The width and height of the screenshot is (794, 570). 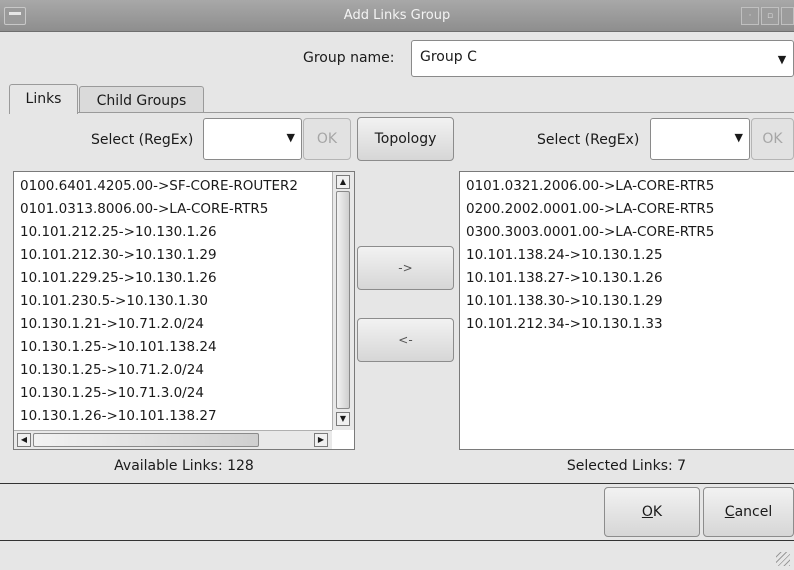 I want to click on right-ok-label: OK, so click(x=772, y=139).